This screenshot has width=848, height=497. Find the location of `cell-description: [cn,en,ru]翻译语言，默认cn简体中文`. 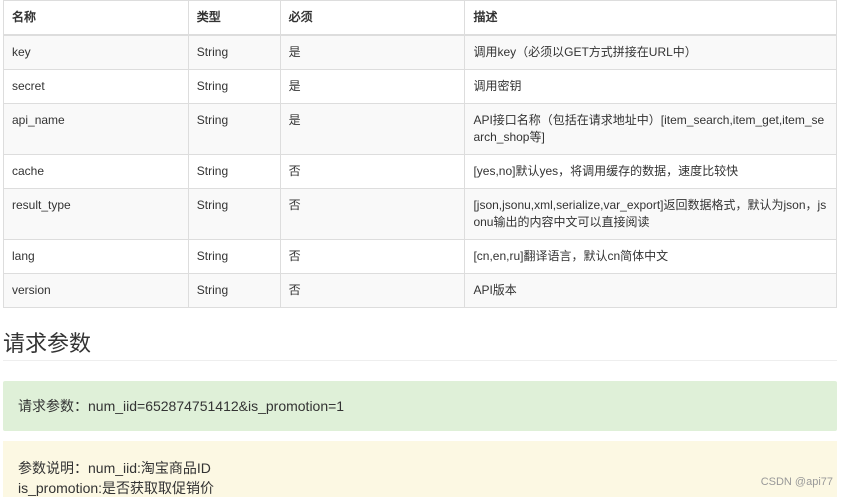

cell-description: [cn,en,ru]翻译语言，默认cn简体中文 is located at coordinates (650, 256).